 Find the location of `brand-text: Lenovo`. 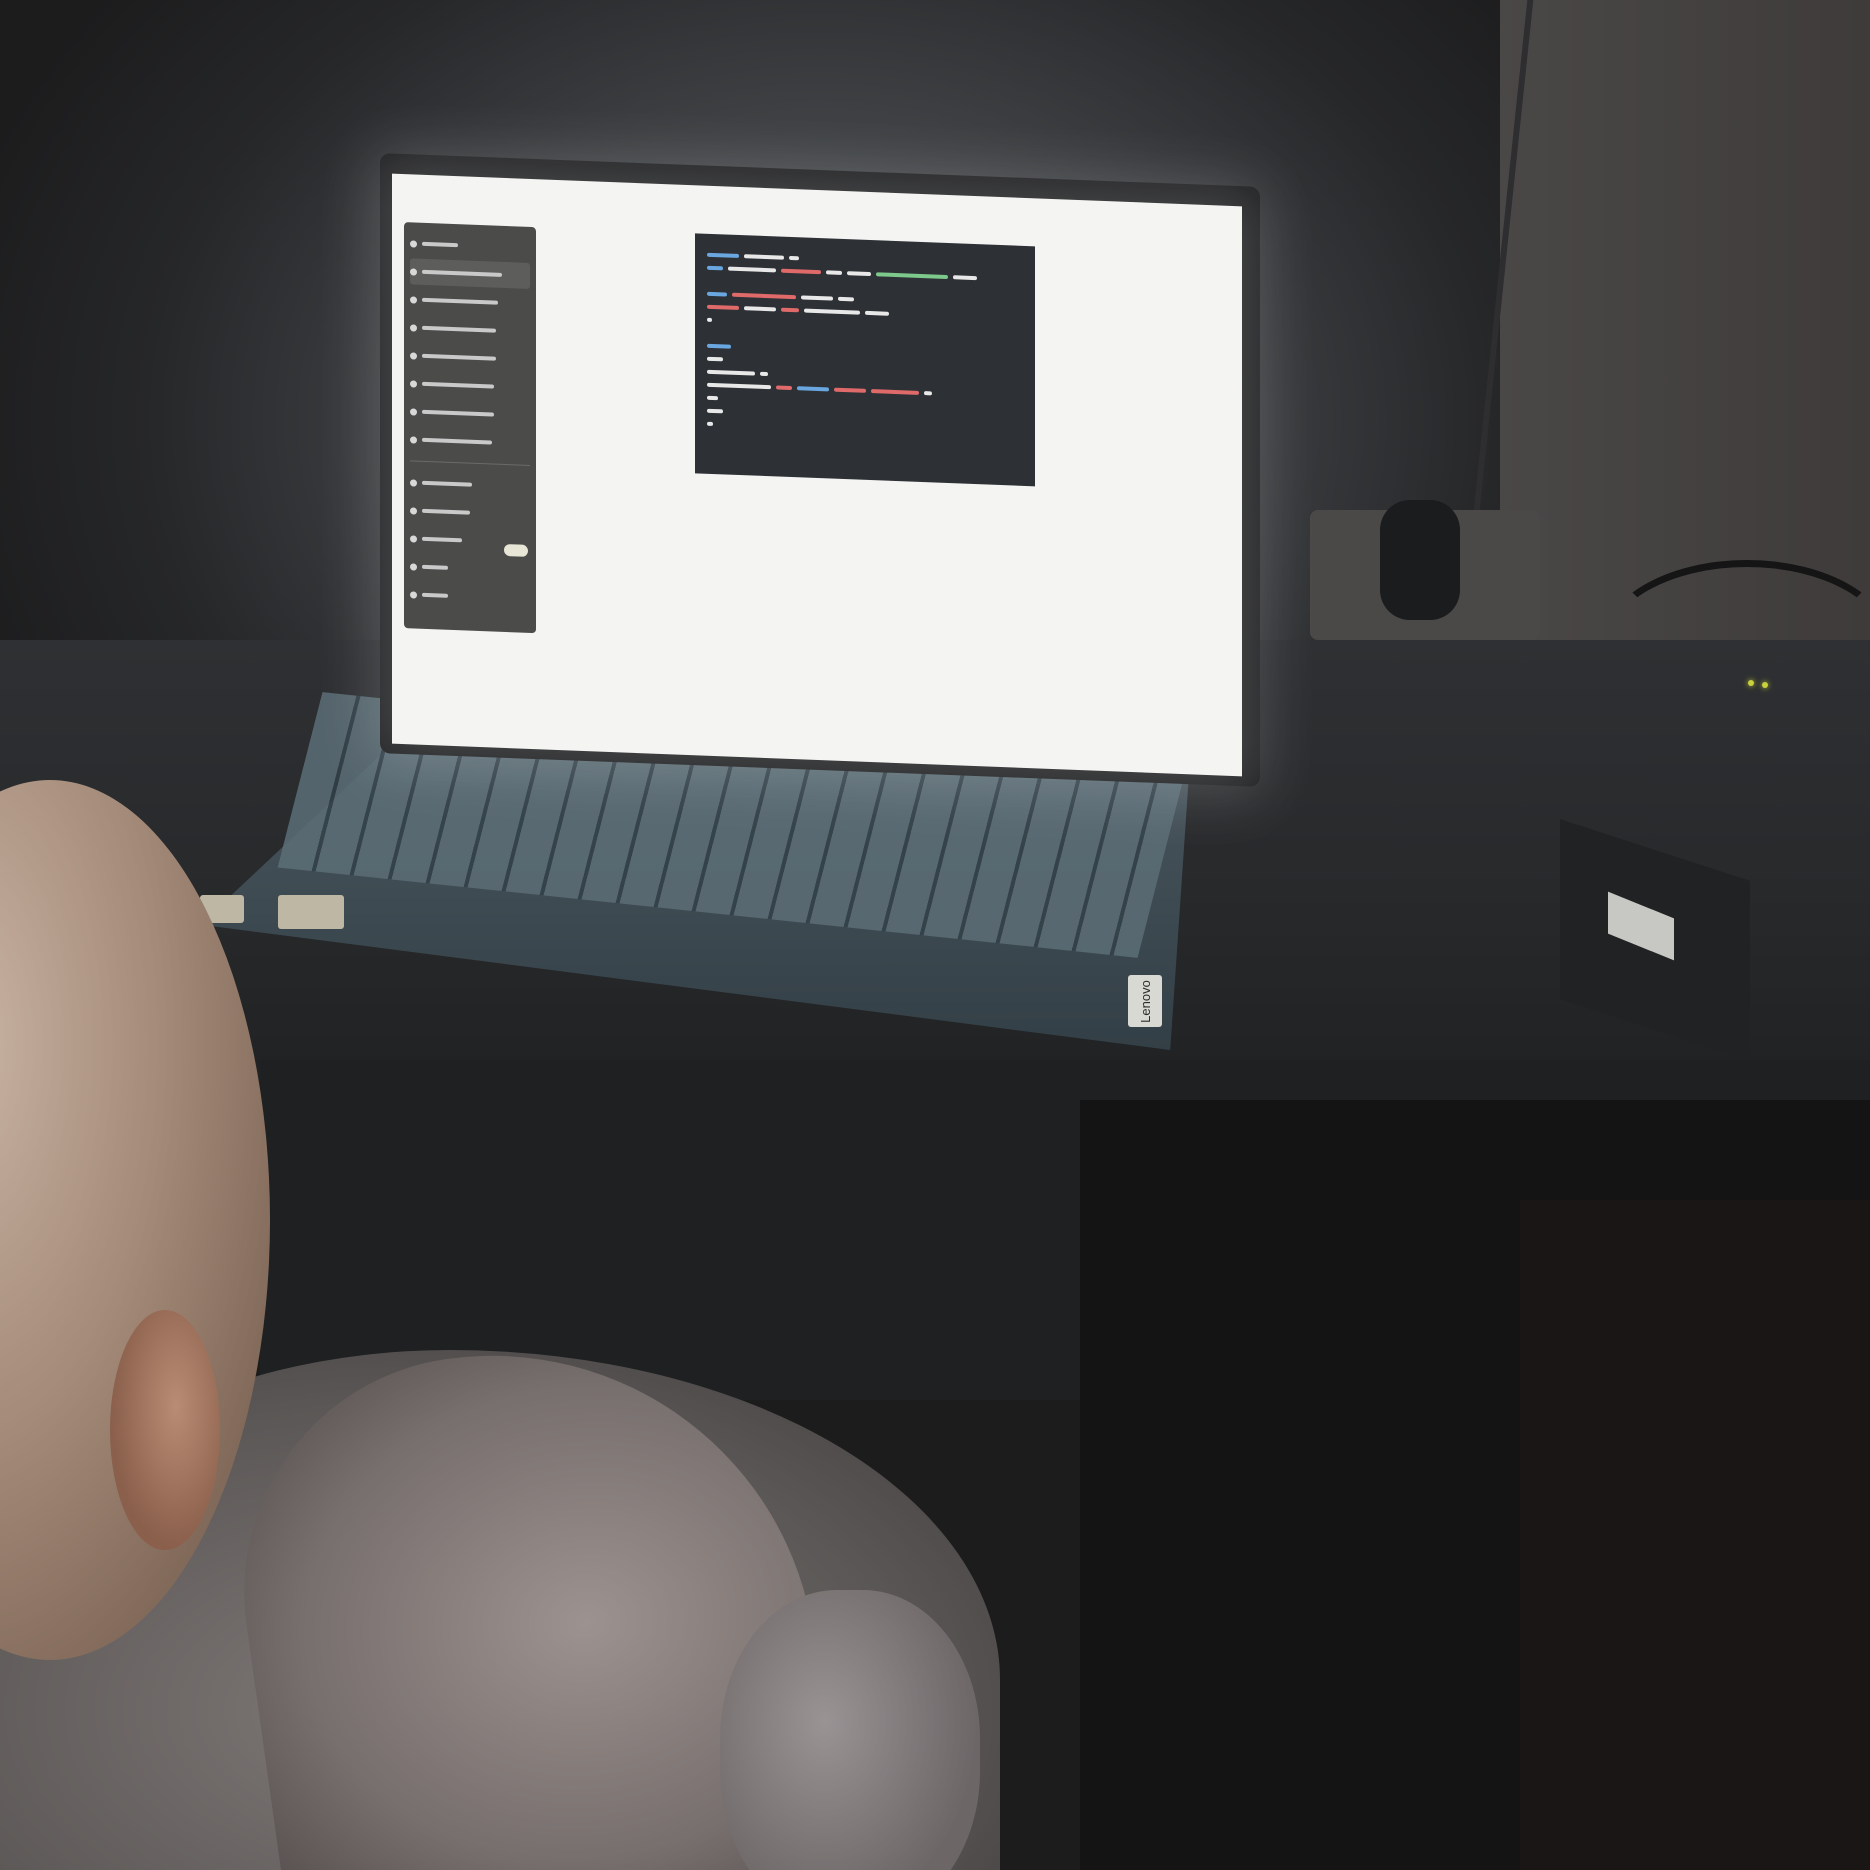

brand-text: Lenovo is located at coordinates (1145, 1001).